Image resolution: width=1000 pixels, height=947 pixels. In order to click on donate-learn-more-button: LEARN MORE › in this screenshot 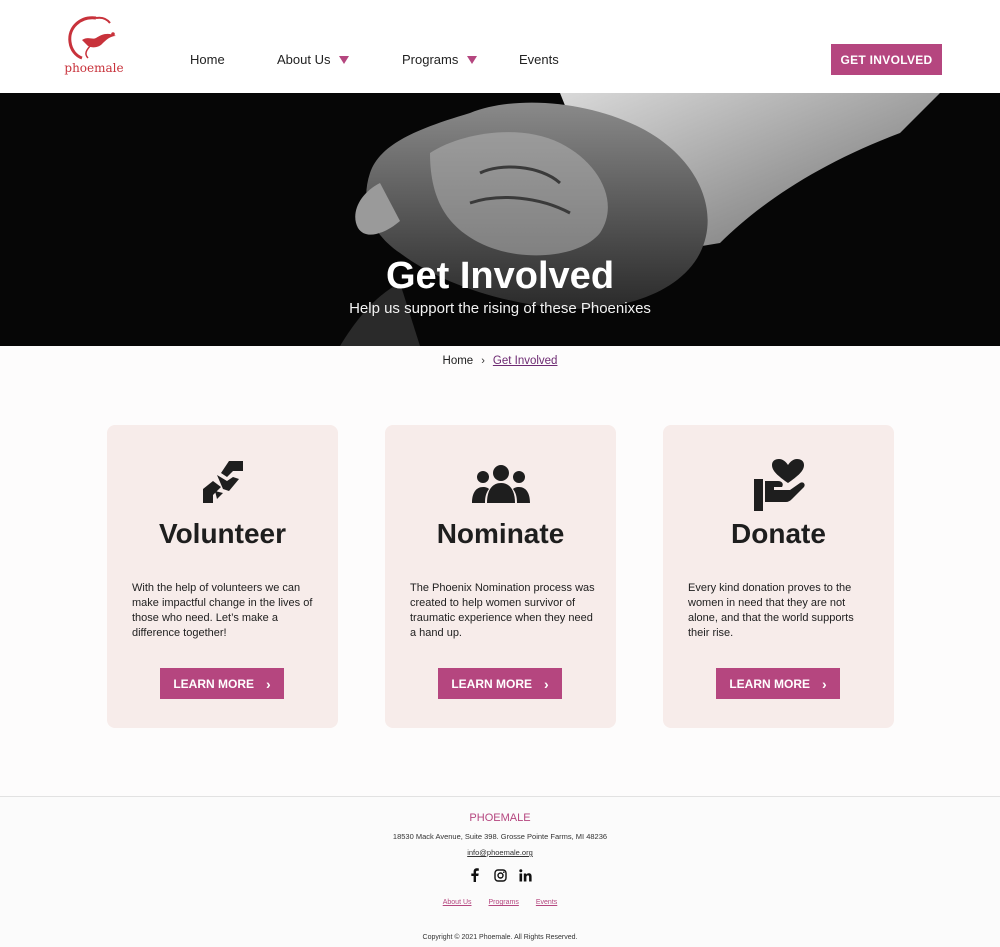, I will do `click(778, 683)`.